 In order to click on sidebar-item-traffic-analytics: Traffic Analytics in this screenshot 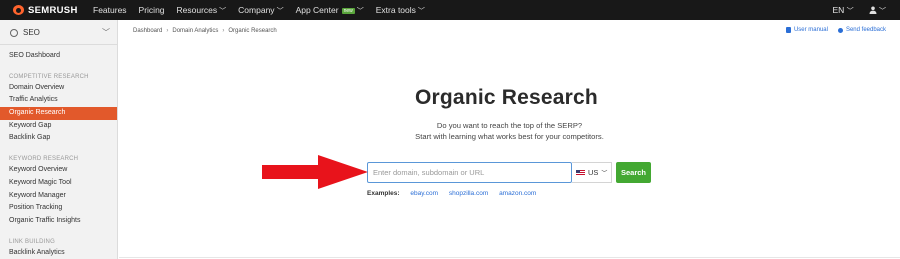, I will do `click(58, 100)`.